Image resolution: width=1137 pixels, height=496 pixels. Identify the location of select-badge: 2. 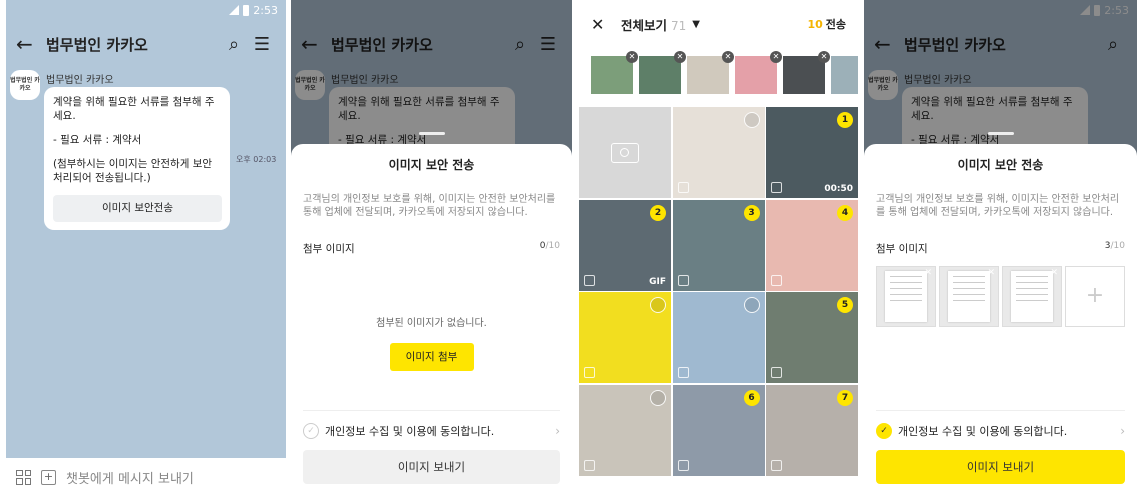
(658, 212).